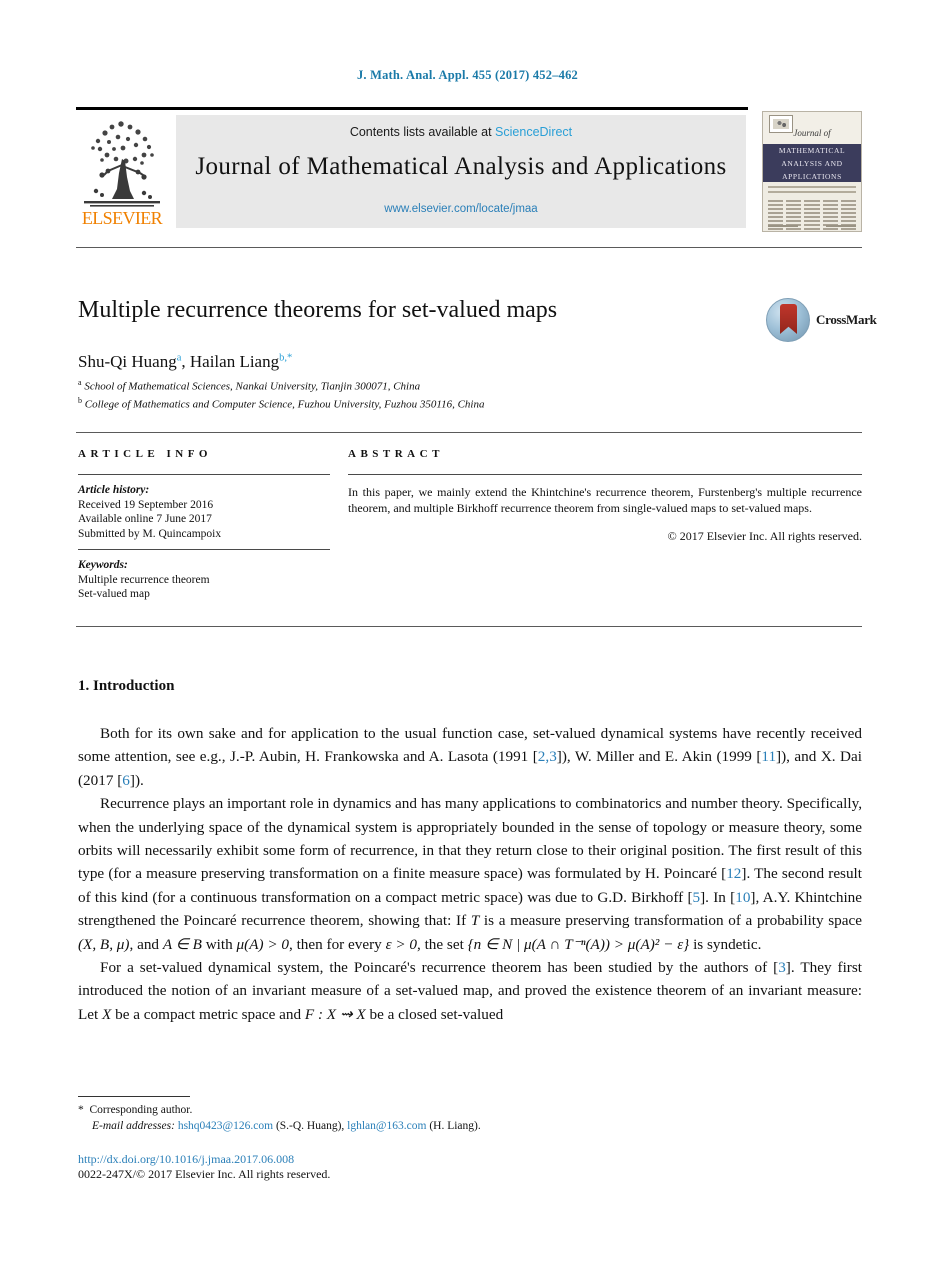 The image size is (935, 1266). What do you see at coordinates (768, 756) in the screenshot?
I see `citation-link: 11` at bounding box center [768, 756].